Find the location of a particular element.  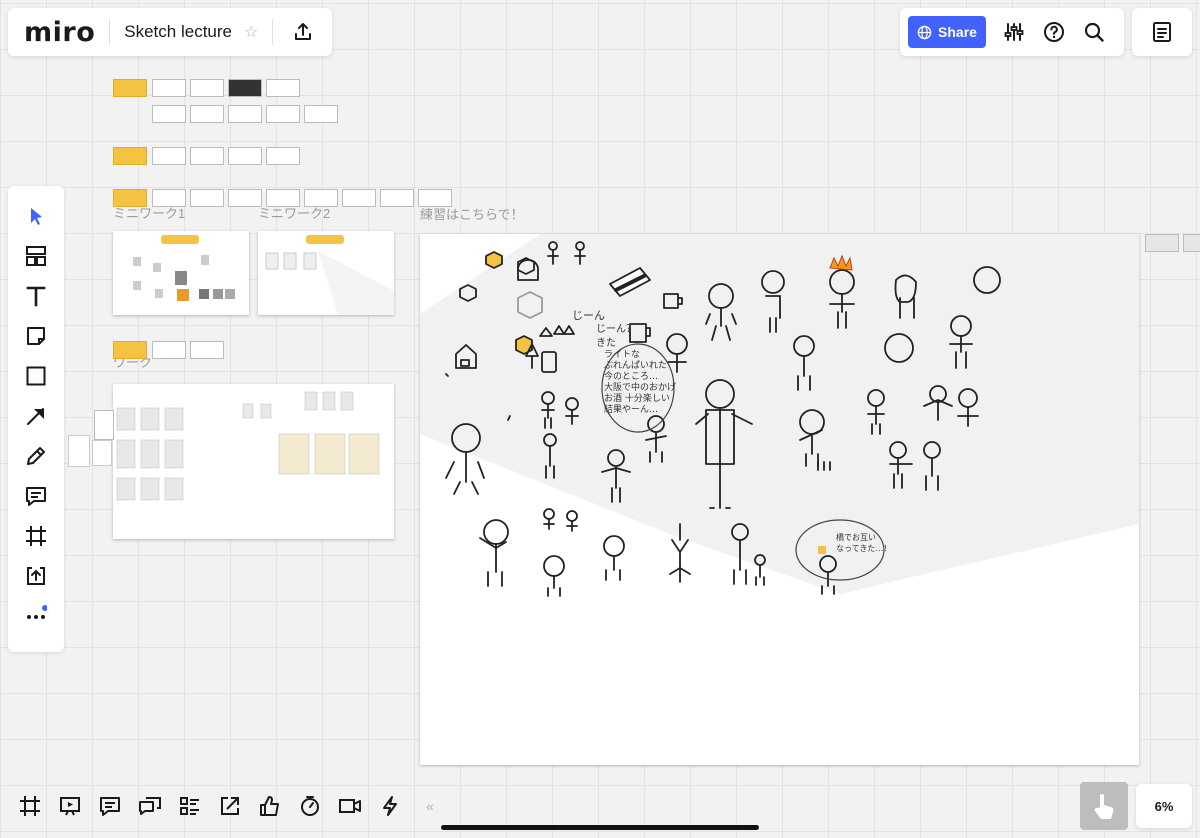

video-icon is located at coordinates (350, 806).